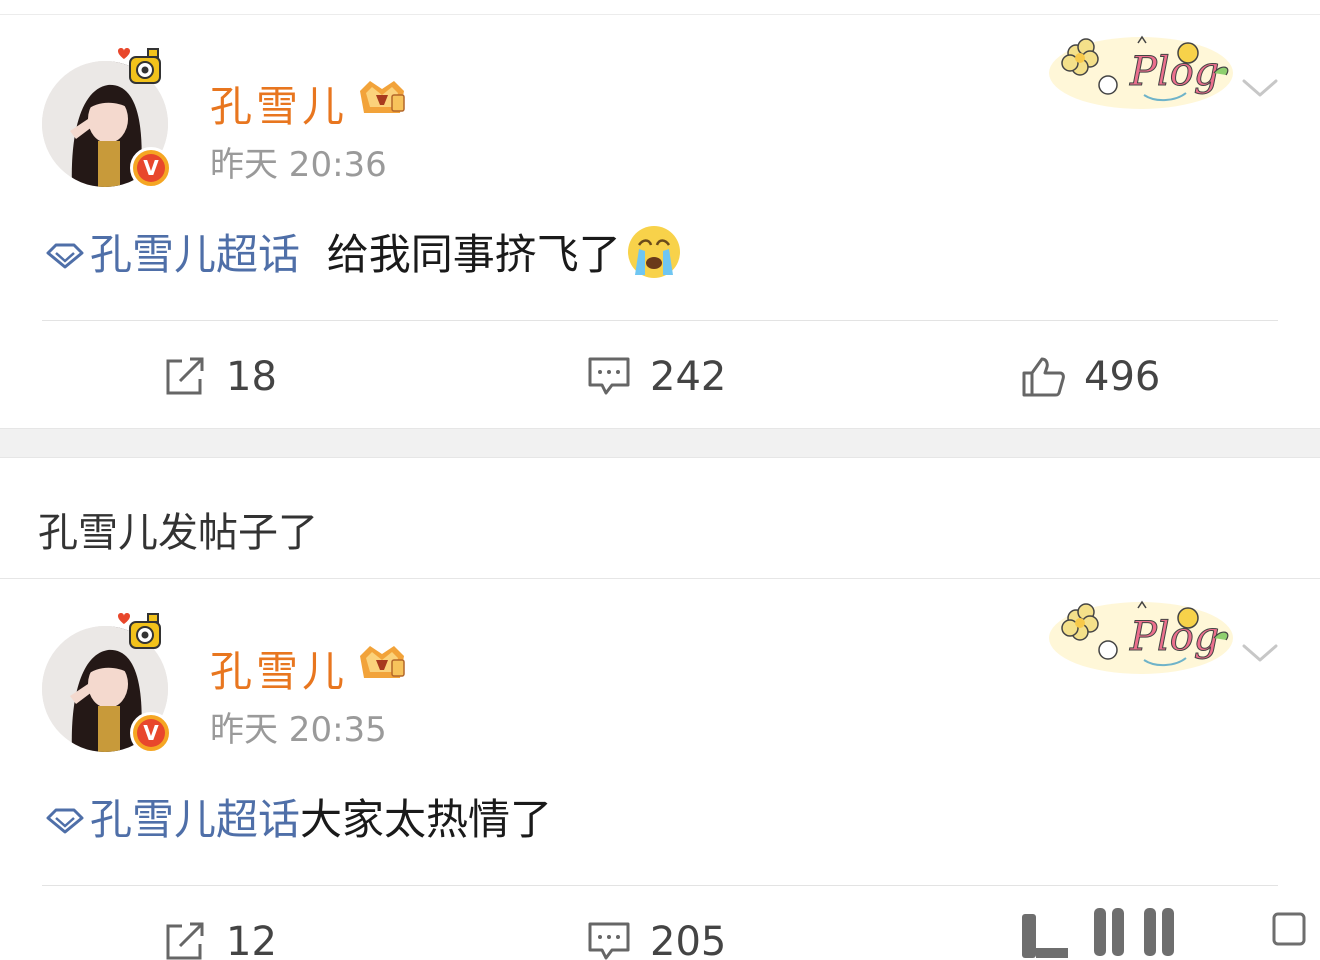 The image size is (1320, 960). Describe the element at coordinates (688, 377) in the screenshot. I see `comment-count: 242` at that location.